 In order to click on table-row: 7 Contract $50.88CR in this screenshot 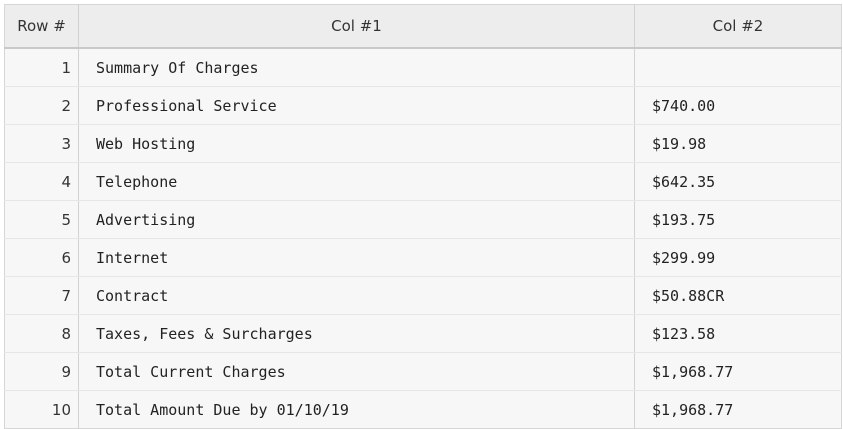, I will do `click(423, 295)`.